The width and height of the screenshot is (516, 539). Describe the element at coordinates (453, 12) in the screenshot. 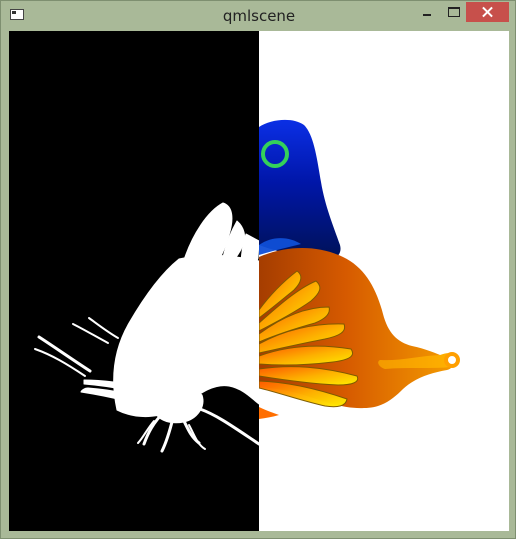

I see `maximize-icon` at that location.